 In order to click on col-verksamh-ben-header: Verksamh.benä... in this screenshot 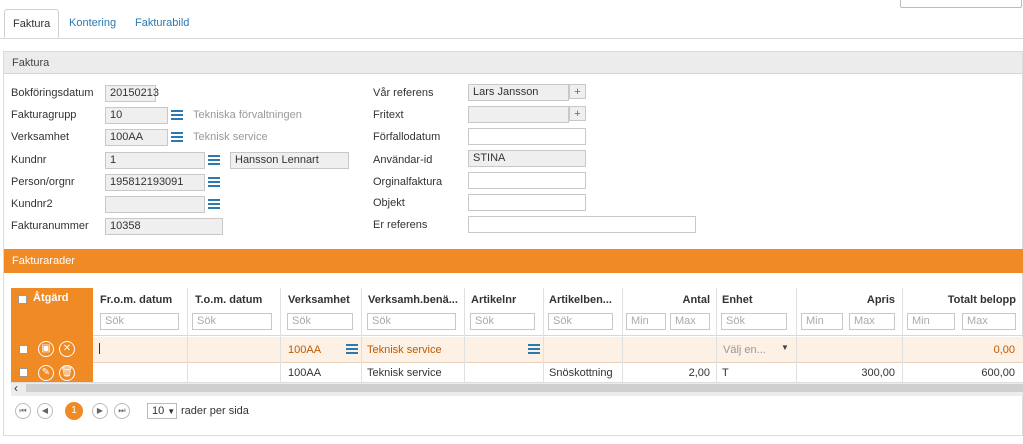, I will do `click(413, 300)`.